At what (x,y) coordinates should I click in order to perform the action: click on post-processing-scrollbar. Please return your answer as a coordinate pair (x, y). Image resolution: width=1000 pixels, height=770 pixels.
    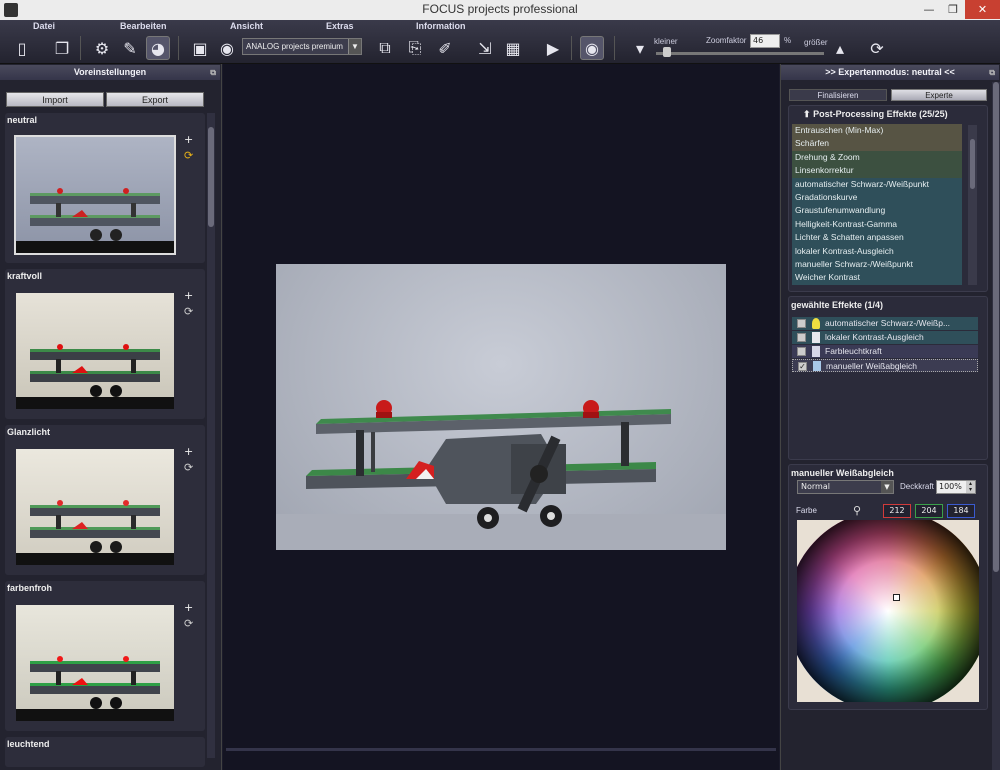
    Looking at the image, I should click on (972, 205).